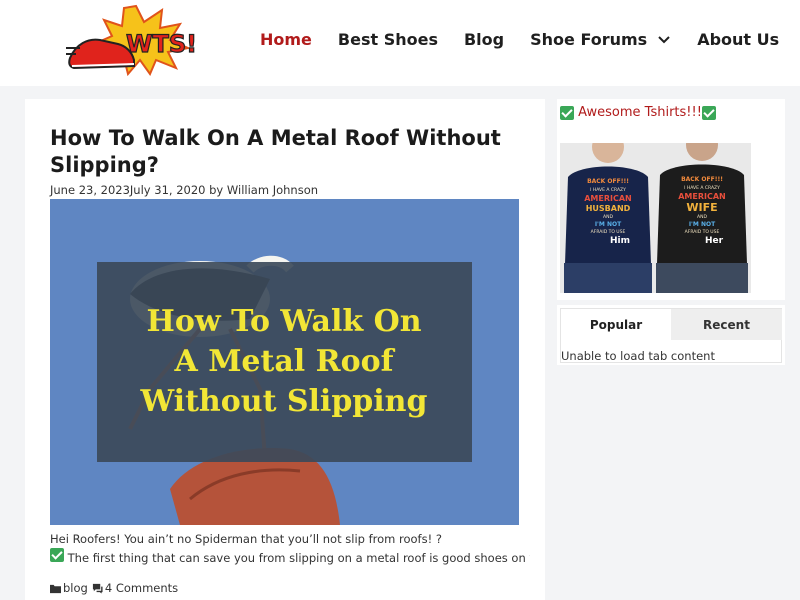 The width and height of the screenshot is (800, 600). I want to click on nav-shoe-forums: Shoe Forums, so click(600, 39).